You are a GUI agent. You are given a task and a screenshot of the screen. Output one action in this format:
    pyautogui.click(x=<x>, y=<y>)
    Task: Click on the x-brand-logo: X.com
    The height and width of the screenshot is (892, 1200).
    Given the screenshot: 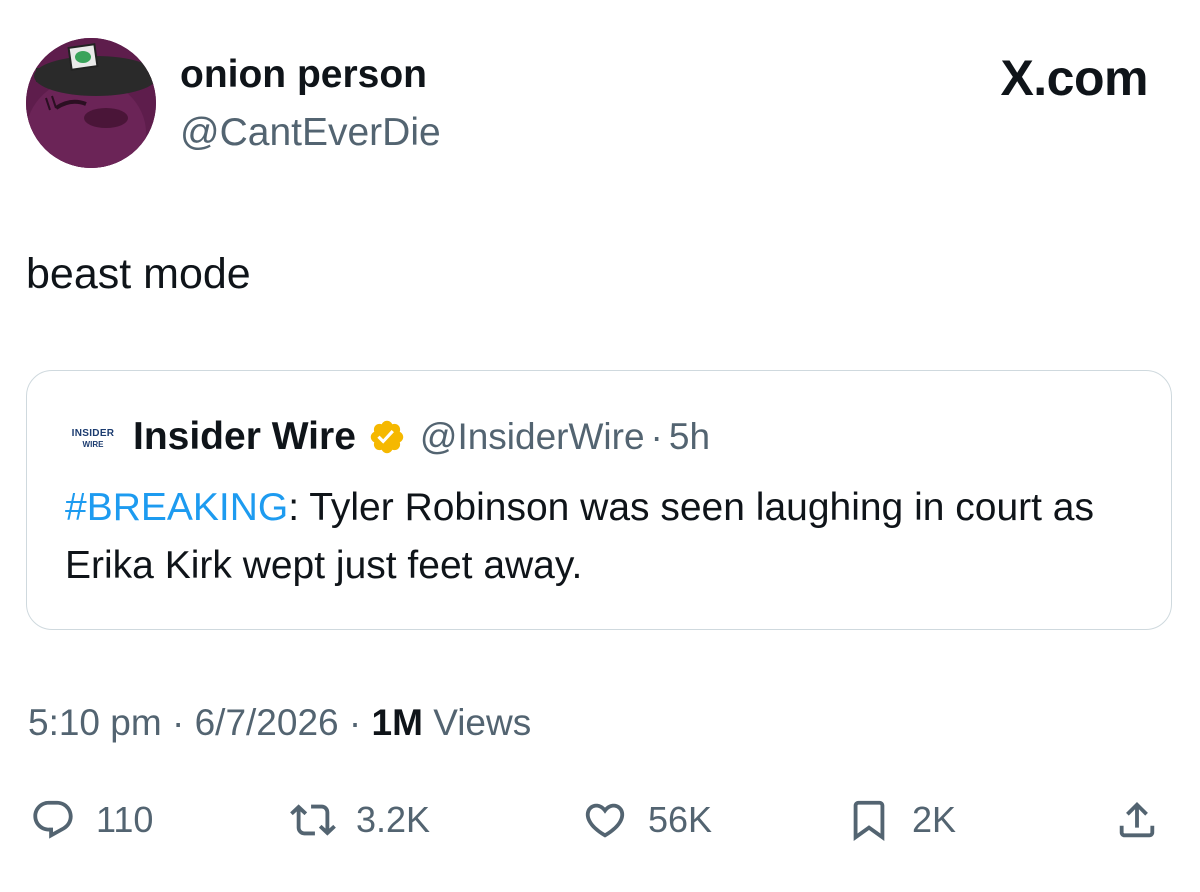 What is the action you would take?
    pyautogui.click(x=1074, y=78)
    